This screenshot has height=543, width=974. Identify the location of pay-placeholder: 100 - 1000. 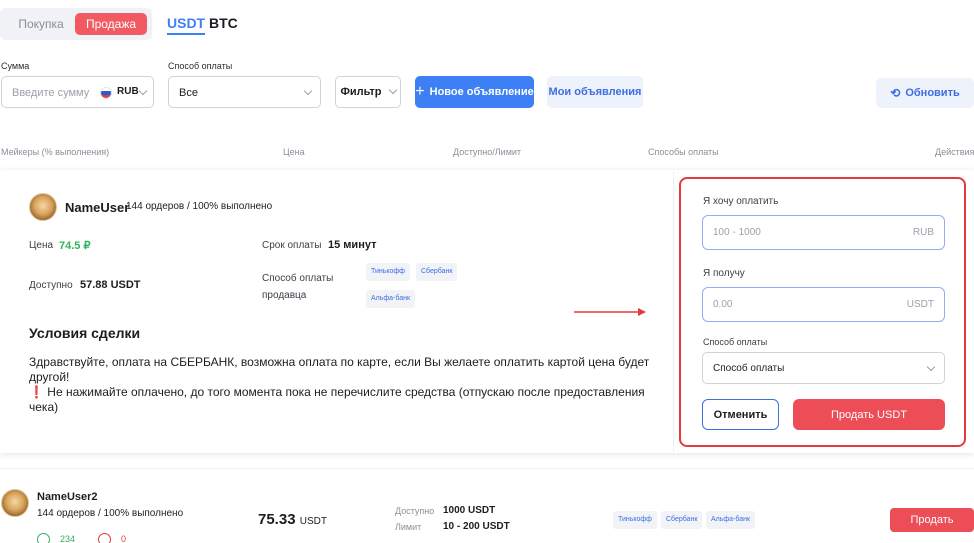
(737, 232).